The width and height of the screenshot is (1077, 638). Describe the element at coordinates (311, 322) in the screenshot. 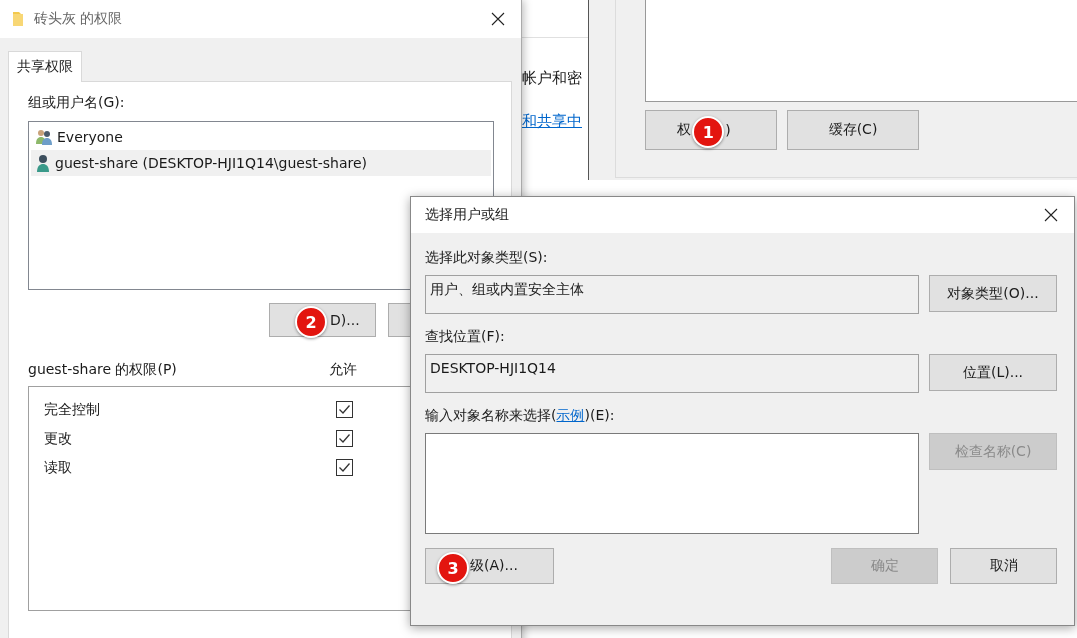

I see `step-badge: 2` at that location.